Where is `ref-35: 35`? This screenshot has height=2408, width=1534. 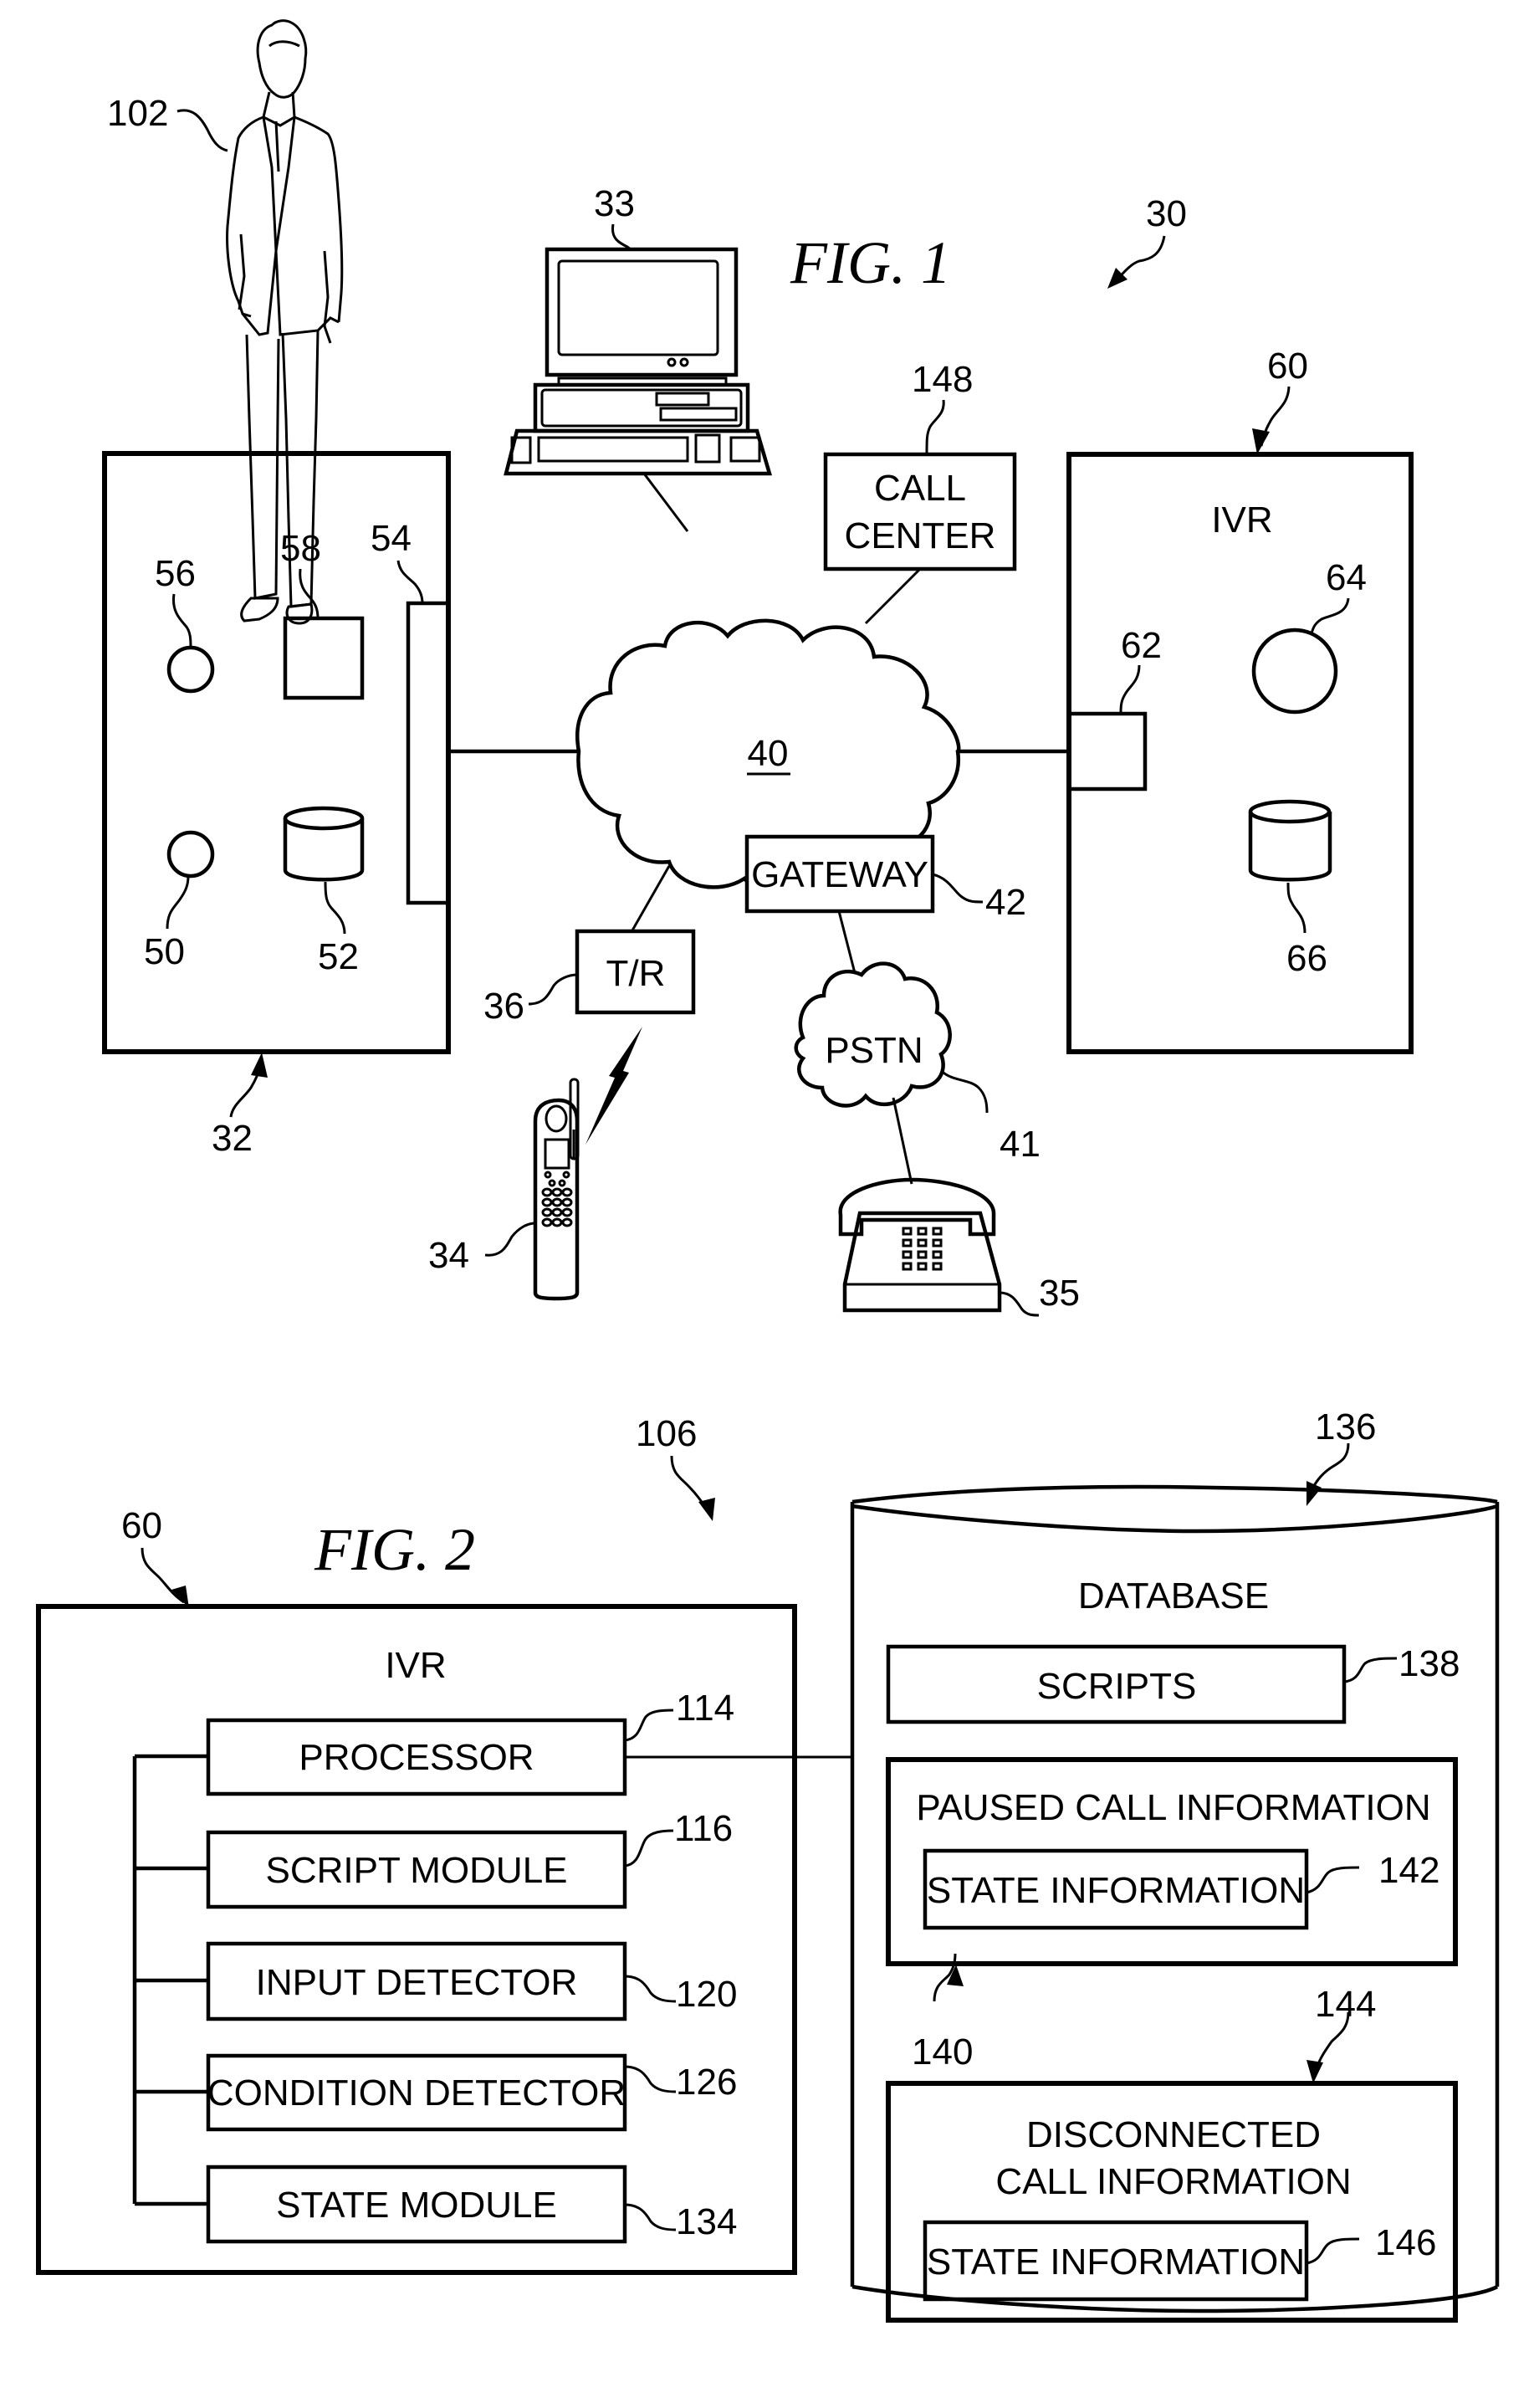
ref-35: 35 is located at coordinates (1059, 1293).